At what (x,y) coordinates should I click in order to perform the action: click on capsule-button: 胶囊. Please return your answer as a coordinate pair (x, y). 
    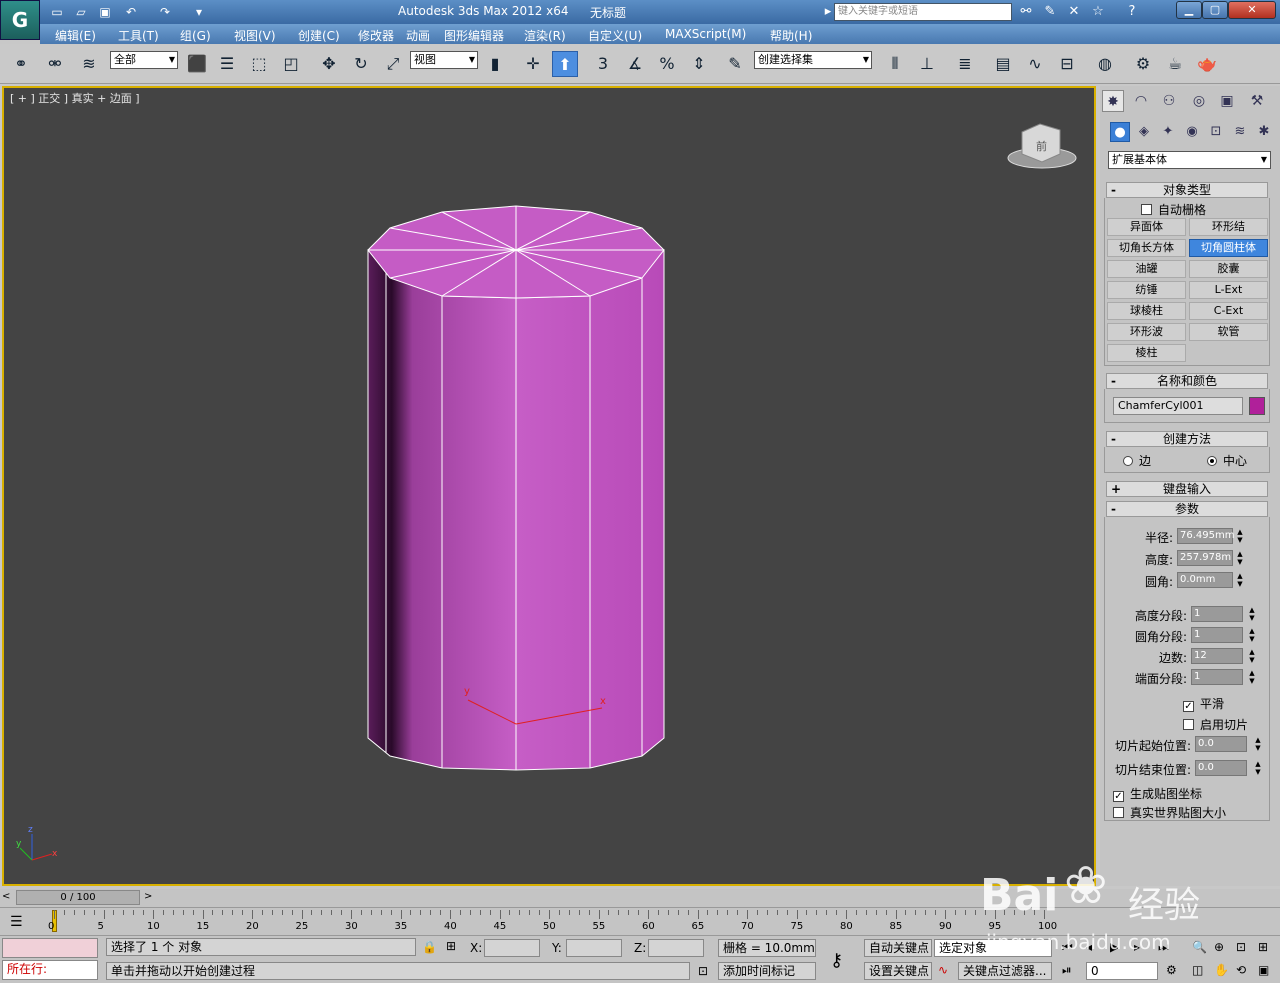
    Looking at the image, I should click on (1228, 269).